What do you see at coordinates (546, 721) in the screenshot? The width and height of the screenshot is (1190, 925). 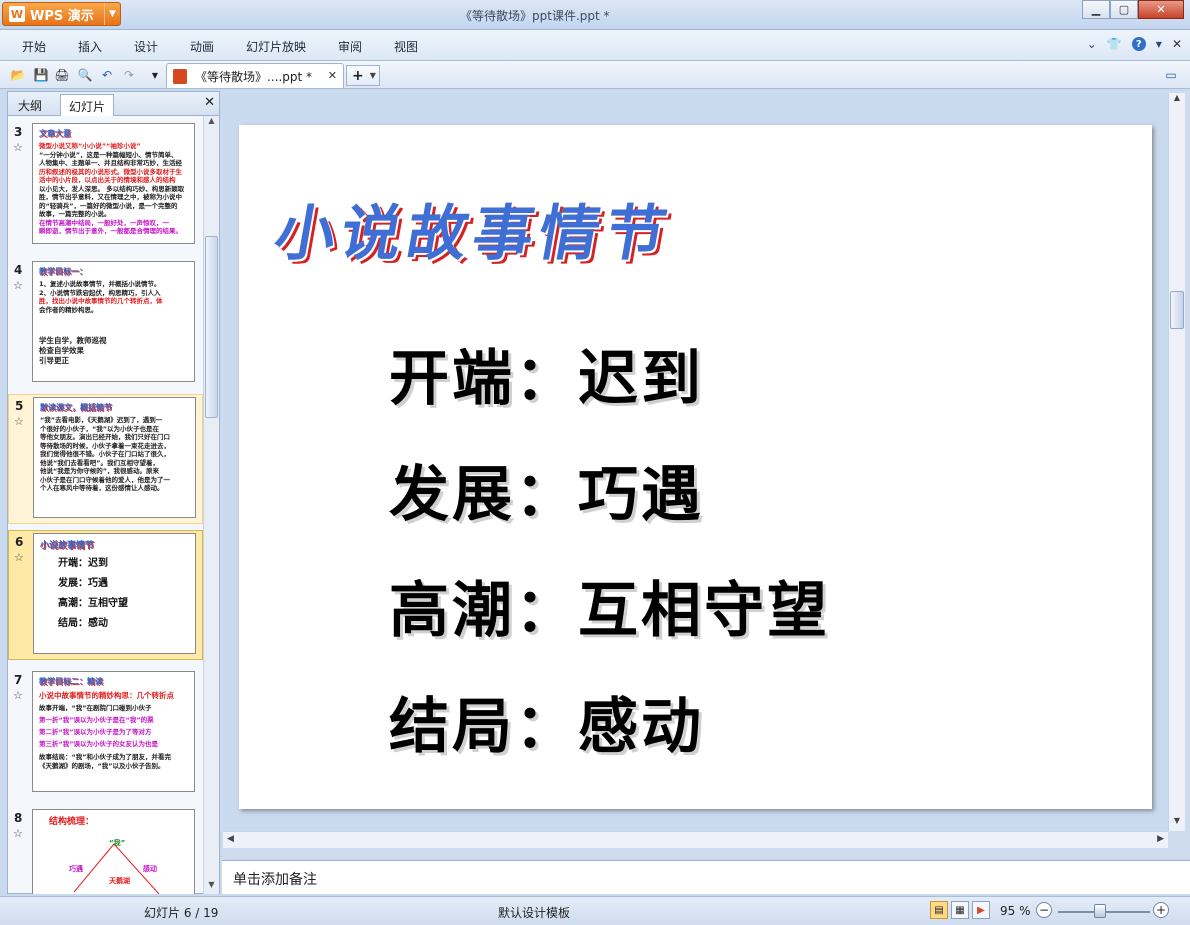 I see `slide-body-line: 结局：感动` at bounding box center [546, 721].